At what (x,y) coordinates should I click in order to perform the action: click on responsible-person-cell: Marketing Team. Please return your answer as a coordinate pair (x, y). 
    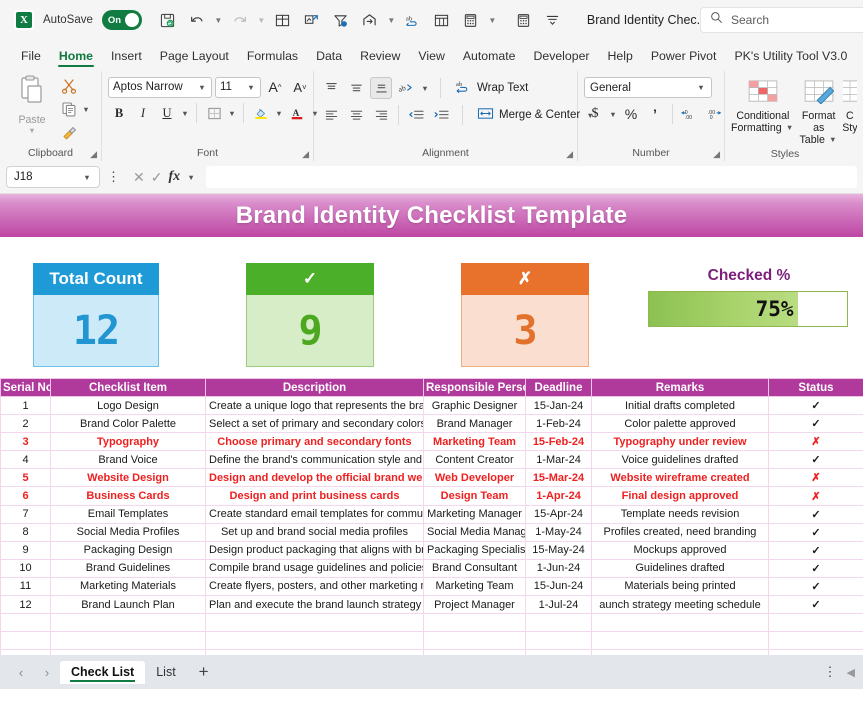
    Looking at the image, I should click on (474, 586).